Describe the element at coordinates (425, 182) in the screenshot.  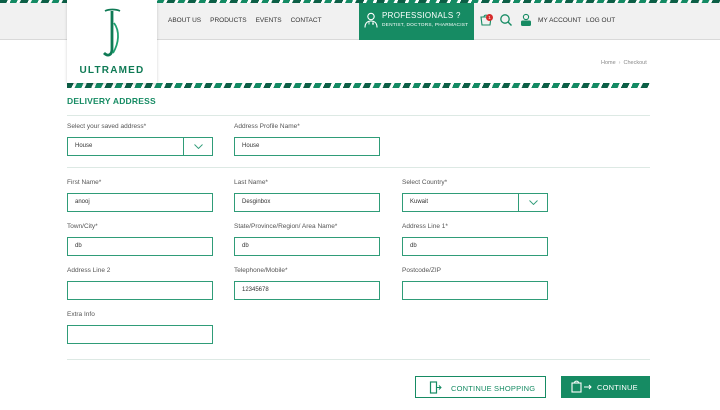
I see `country-label: Select Country*` at that location.